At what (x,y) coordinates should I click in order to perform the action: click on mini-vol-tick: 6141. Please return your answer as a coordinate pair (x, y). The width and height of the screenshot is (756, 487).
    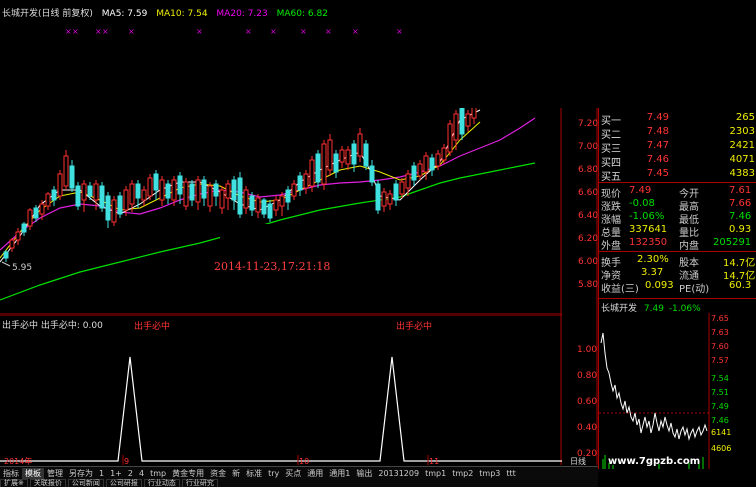
    Looking at the image, I should click on (721, 432).